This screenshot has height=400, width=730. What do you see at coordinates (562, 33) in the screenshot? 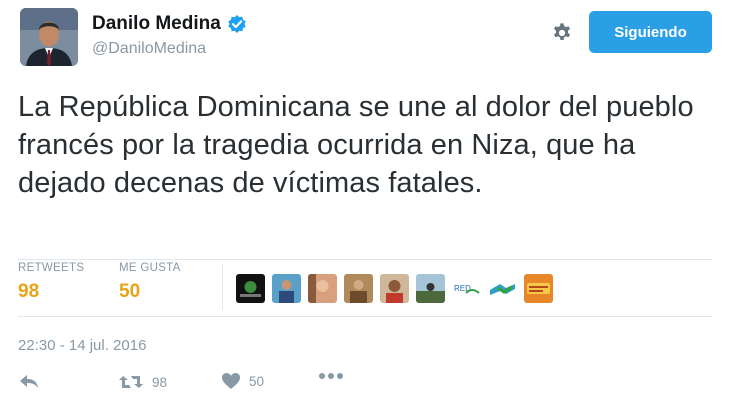
I see `gear-icon` at bounding box center [562, 33].